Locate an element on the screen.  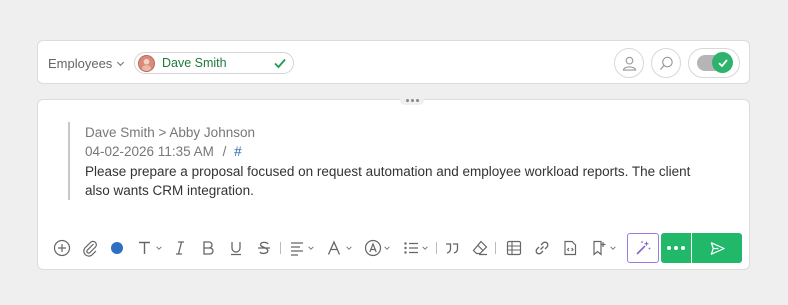
send-icon is located at coordinates (717, 248).